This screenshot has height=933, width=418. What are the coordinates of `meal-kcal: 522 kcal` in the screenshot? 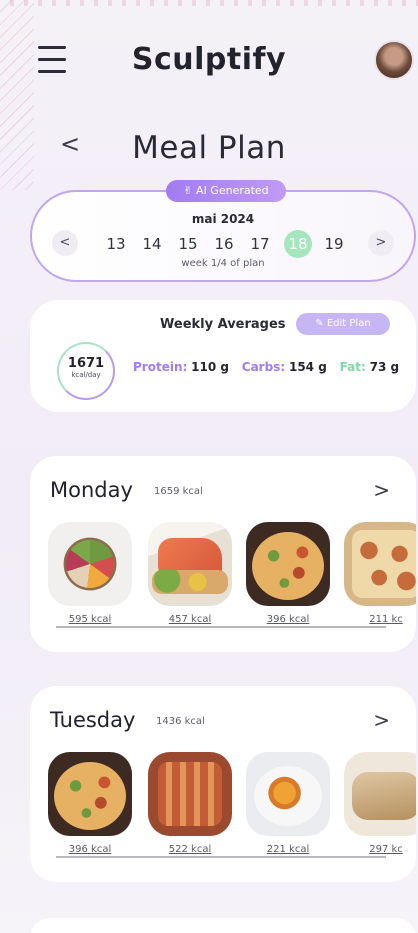 It's located at (190, 849).